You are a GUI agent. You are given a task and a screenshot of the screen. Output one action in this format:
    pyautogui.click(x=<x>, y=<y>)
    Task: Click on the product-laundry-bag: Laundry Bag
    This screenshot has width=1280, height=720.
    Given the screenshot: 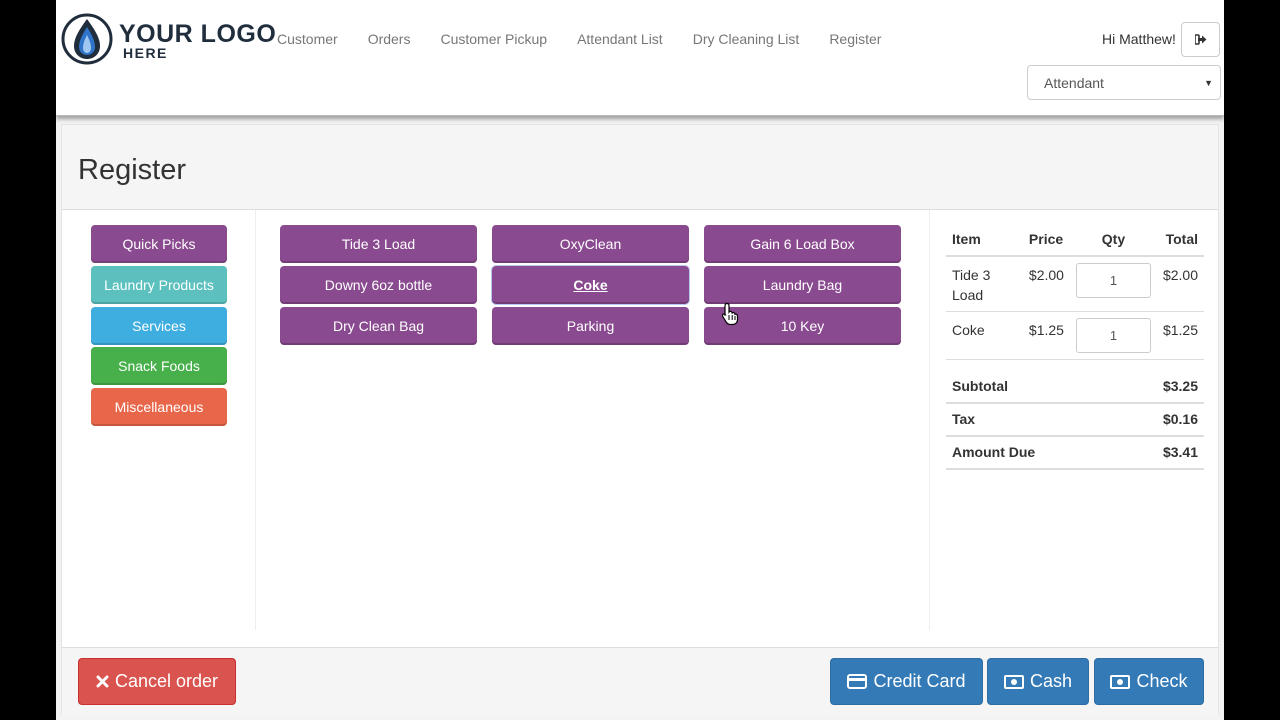 What is the action you would take?
    pyautogui.click(x=802, y=285)
    